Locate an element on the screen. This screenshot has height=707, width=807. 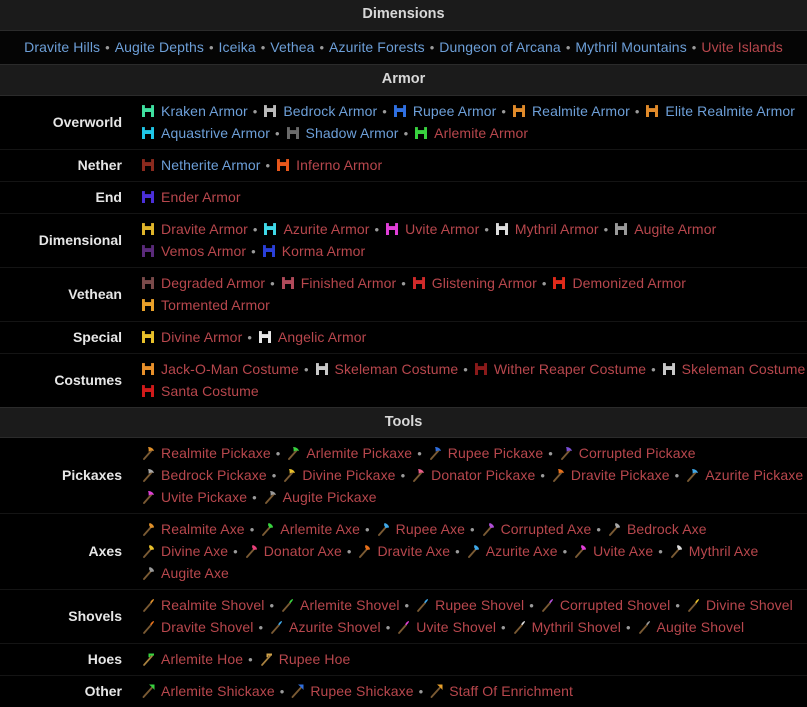
item-link: Uvite Armor is located at coordinates (442, 229).